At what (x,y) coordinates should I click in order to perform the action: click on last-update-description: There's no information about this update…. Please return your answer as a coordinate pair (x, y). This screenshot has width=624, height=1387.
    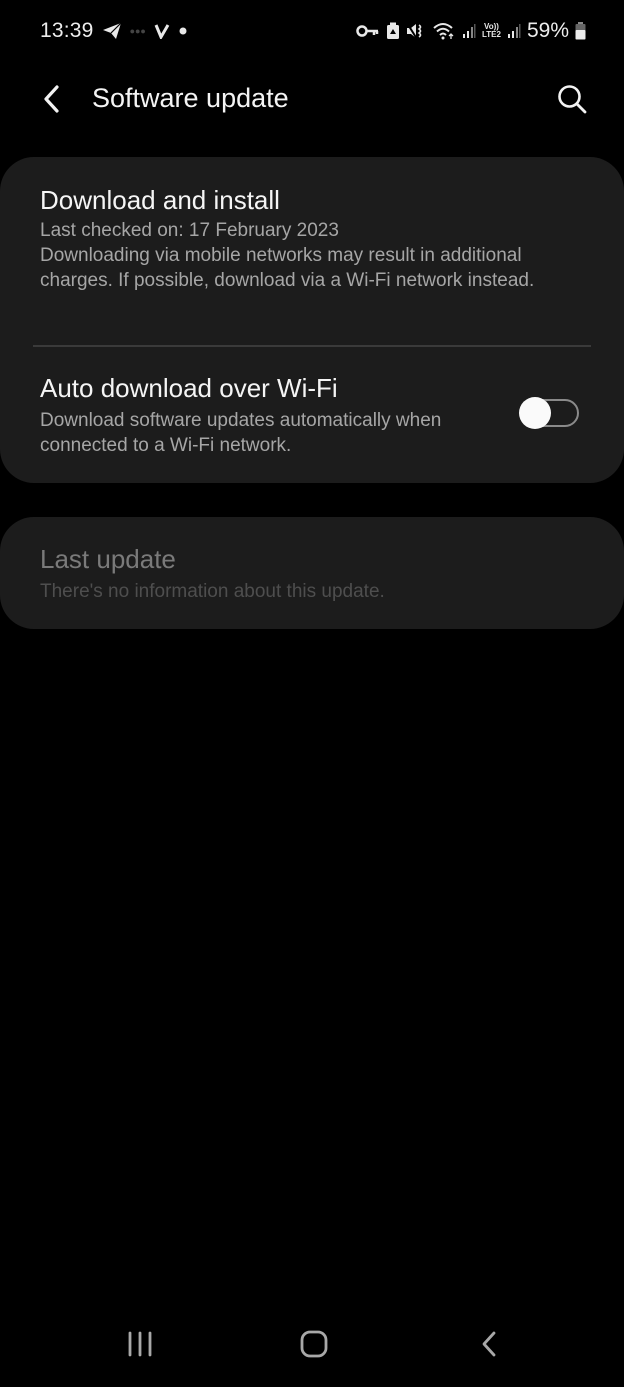
    Looking at the image, I should click on (212, 591).